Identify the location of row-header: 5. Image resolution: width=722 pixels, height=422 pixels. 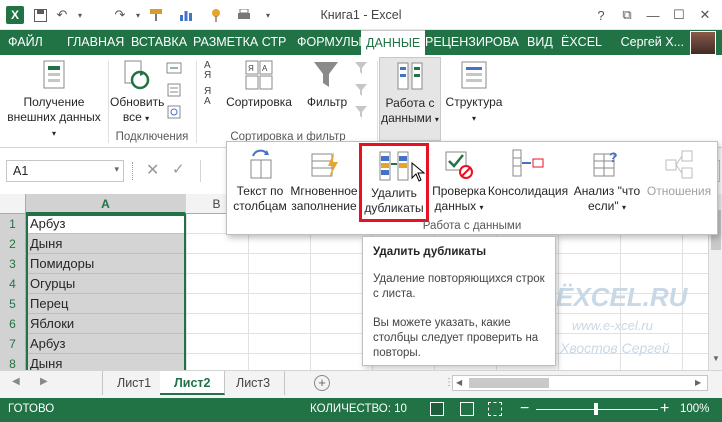
(13, 304).